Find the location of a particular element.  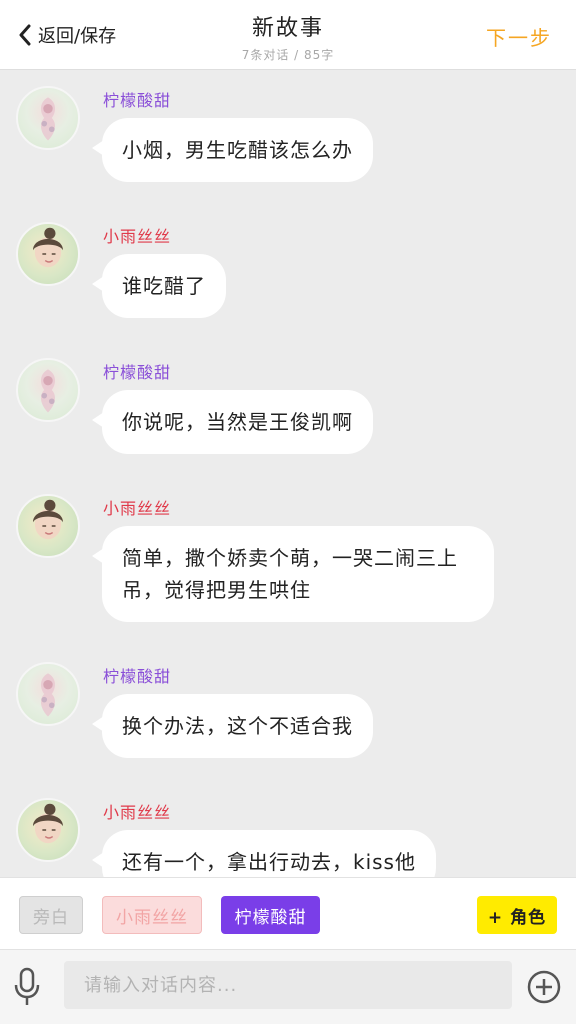

top-bar: 返回/保存 新故事 7条对话 / 85字 下一步 is located at coordinates (288, 35).